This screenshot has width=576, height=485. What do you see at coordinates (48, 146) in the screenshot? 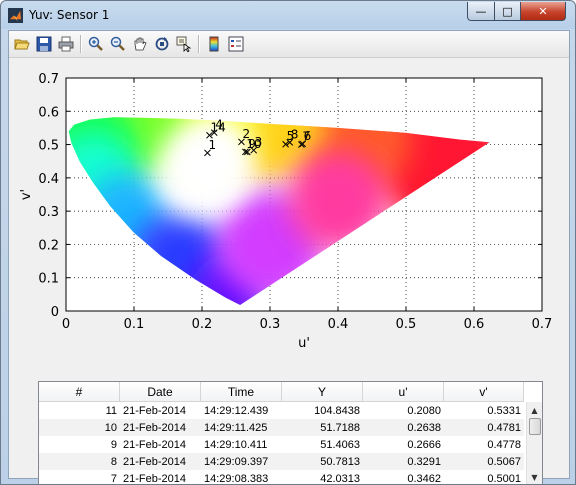
I see `y-tick-label: 0.5` at bounding box center [48, 146].